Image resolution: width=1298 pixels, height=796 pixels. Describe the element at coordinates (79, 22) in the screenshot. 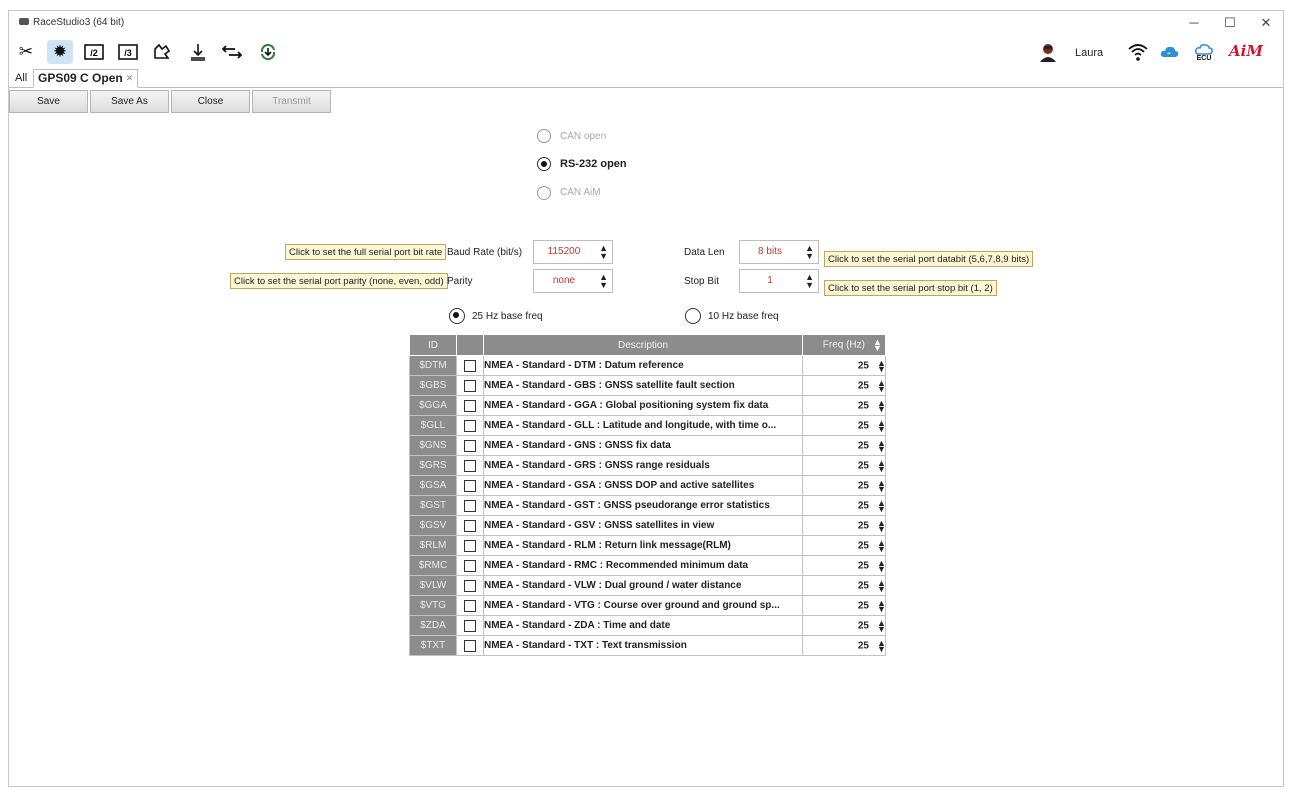

I see `window-title: RaceStudio3 (64 bit)` at that location.